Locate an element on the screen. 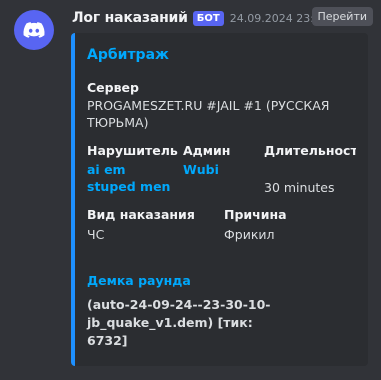 Image resolution: width=381 pixels, height=380 pixels. bot-avatar is located at coordinates (34, 30).